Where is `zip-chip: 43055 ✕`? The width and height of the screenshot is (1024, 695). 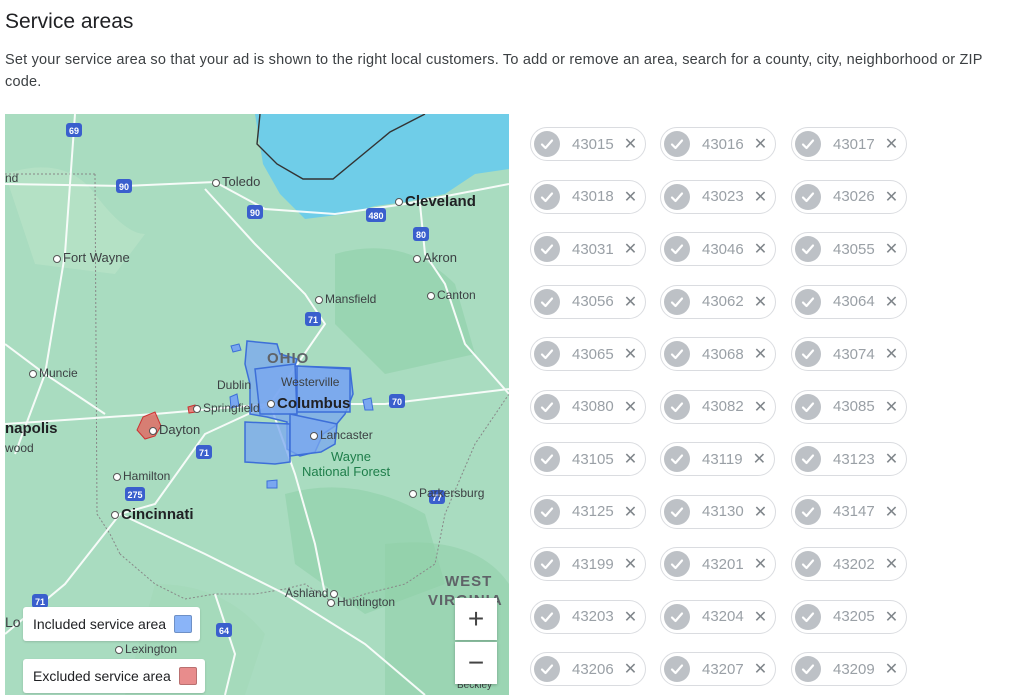 zip-chip: 43055 ✕ is located at coordinates (849, 249).